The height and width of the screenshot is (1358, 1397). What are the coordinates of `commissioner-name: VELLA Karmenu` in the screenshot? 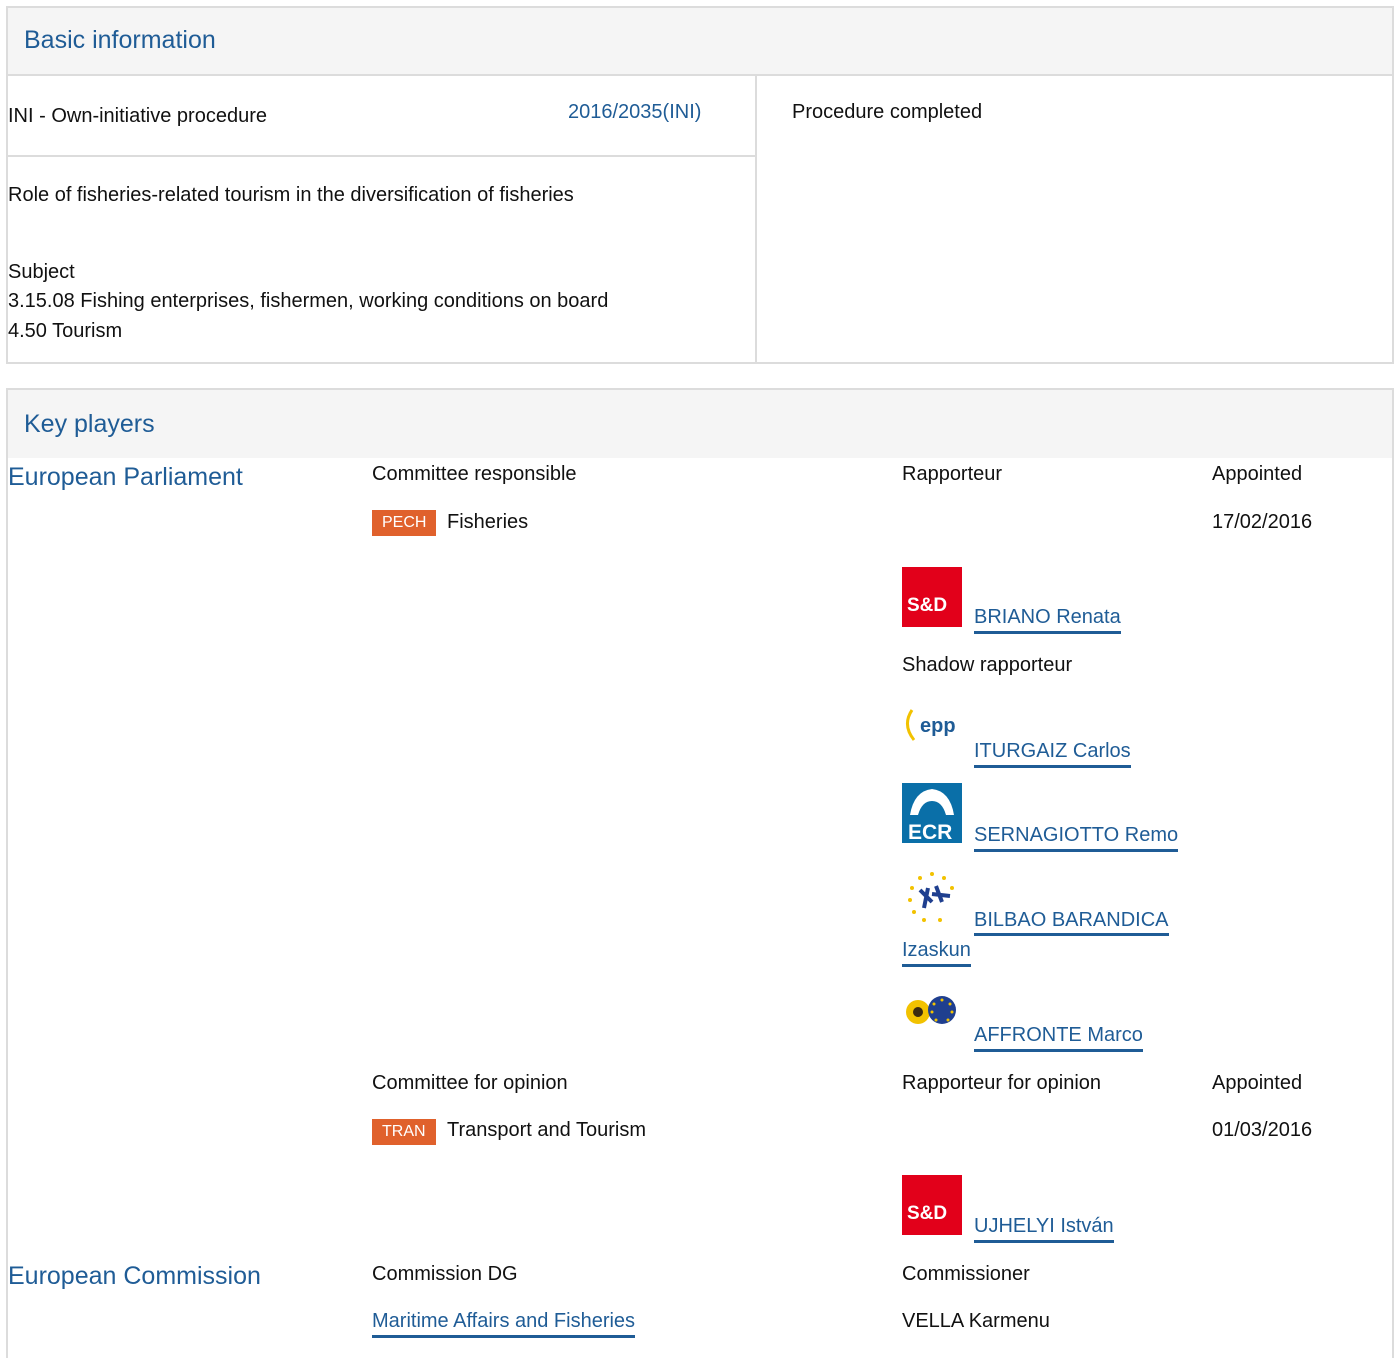 It's located at (976, 1321).